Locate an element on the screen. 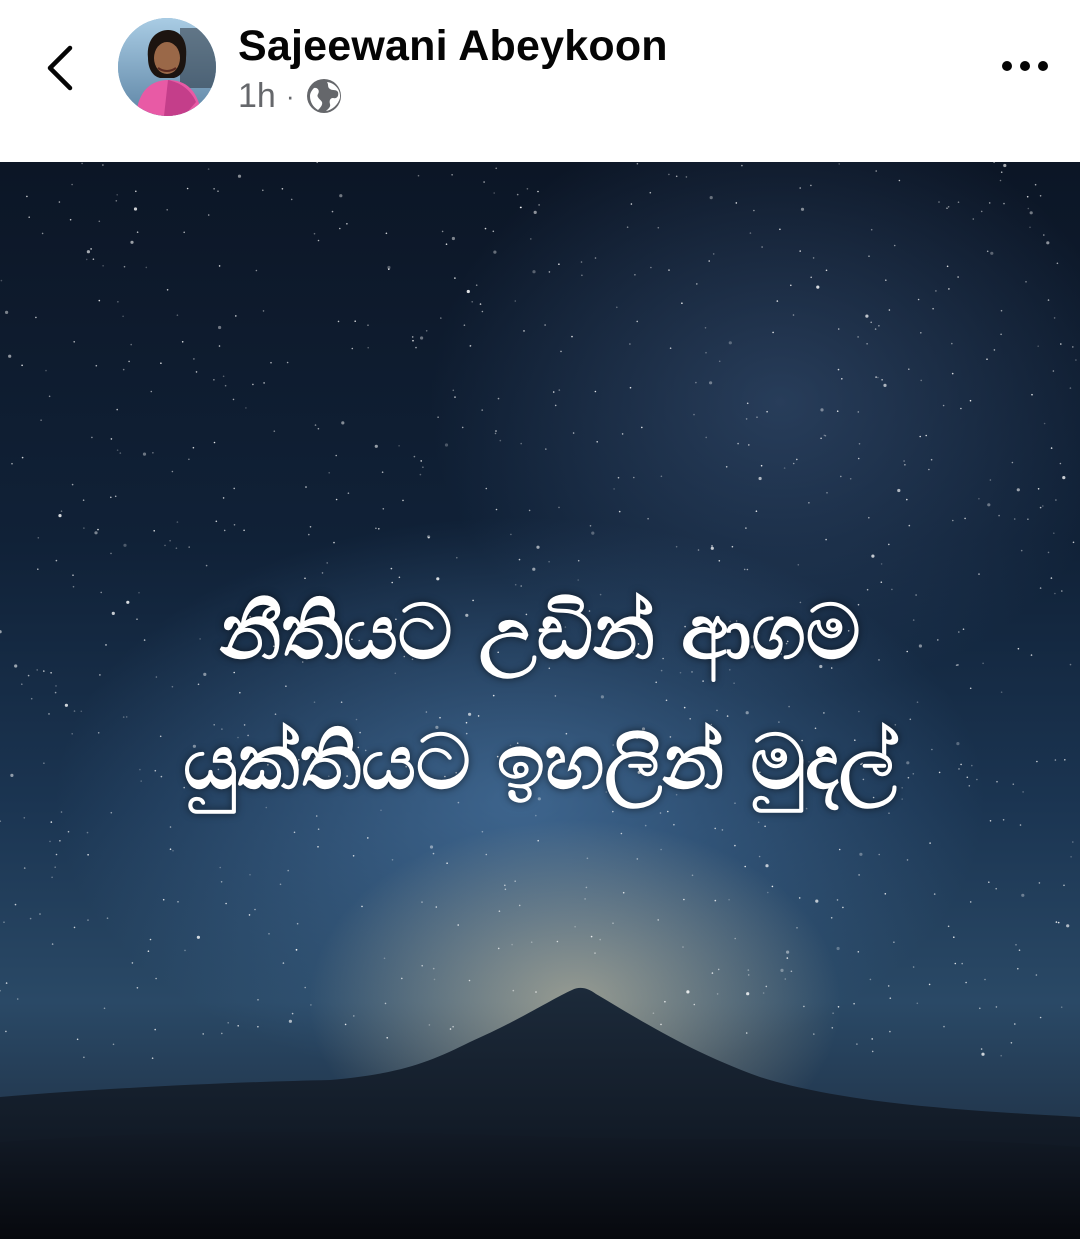 The width and height of the screenshot is (1080, 1239). quote-line-2: යුක්තියට ඉහලින් මුදල් is located at coordinates (540, 761).